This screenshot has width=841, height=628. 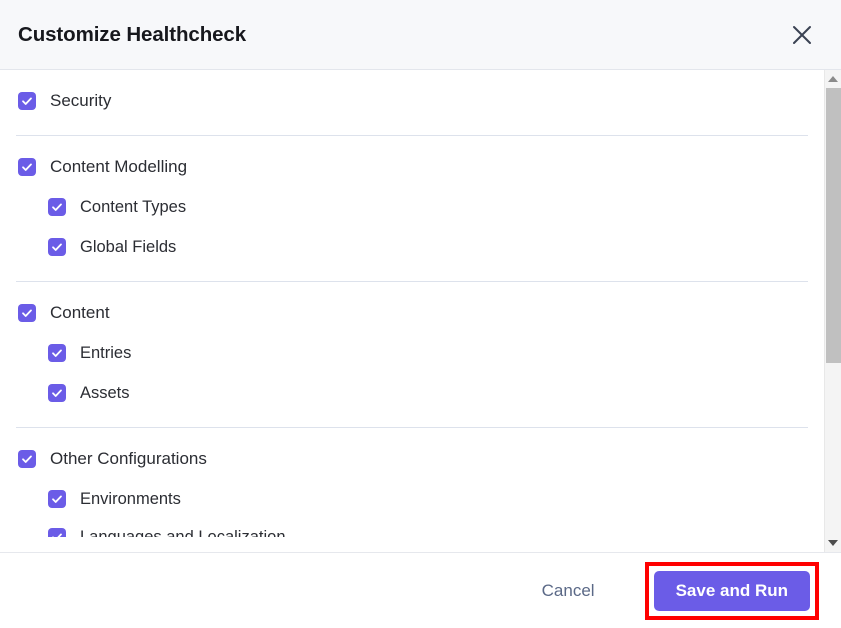 I want to click on checkbox-label: Content Modelling, so click(x=119, y=166).